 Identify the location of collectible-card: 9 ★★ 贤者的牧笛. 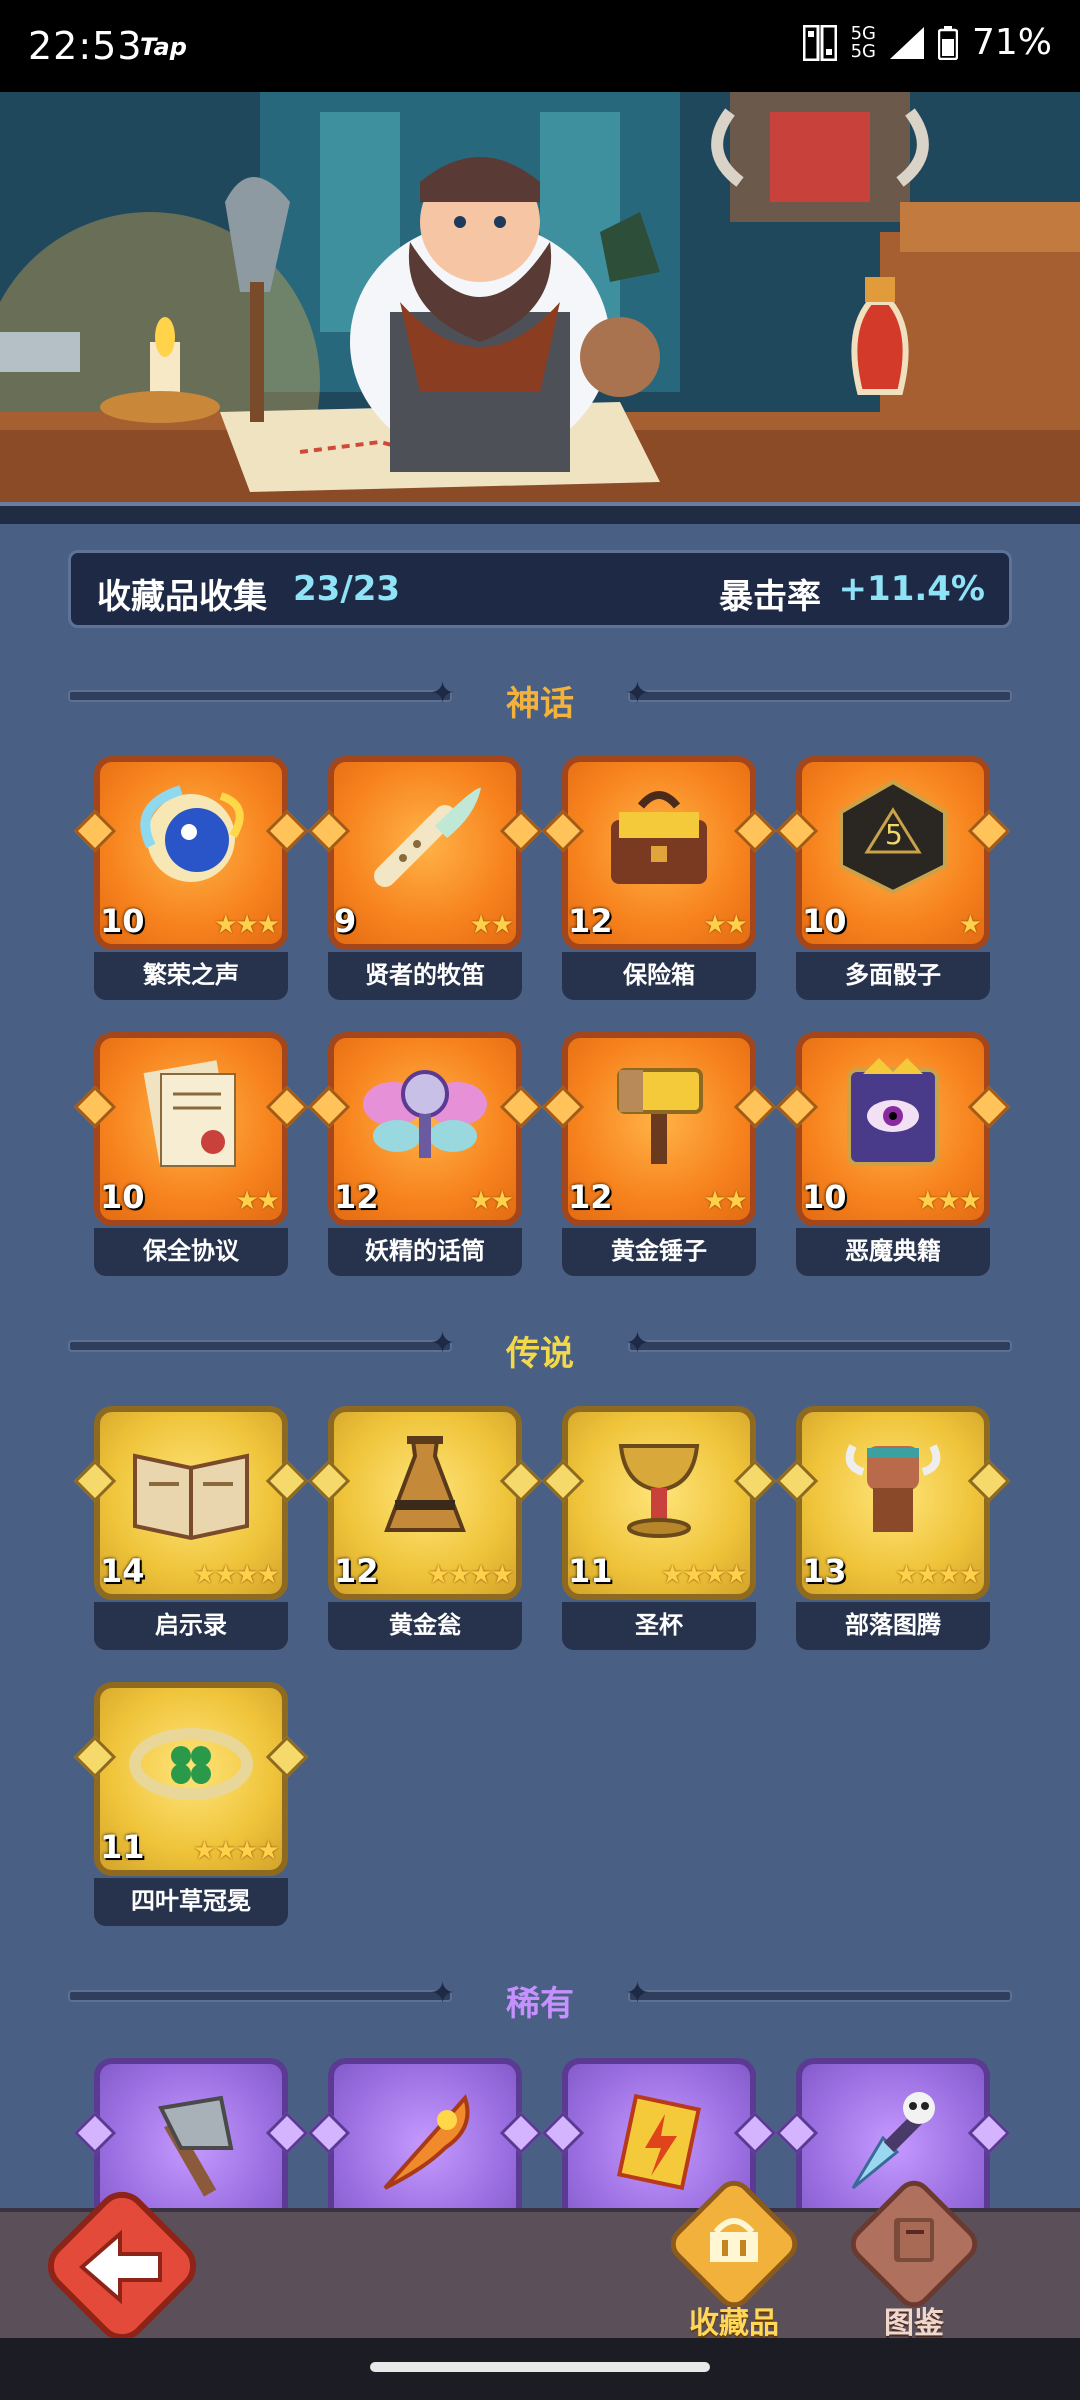
(425, 880).